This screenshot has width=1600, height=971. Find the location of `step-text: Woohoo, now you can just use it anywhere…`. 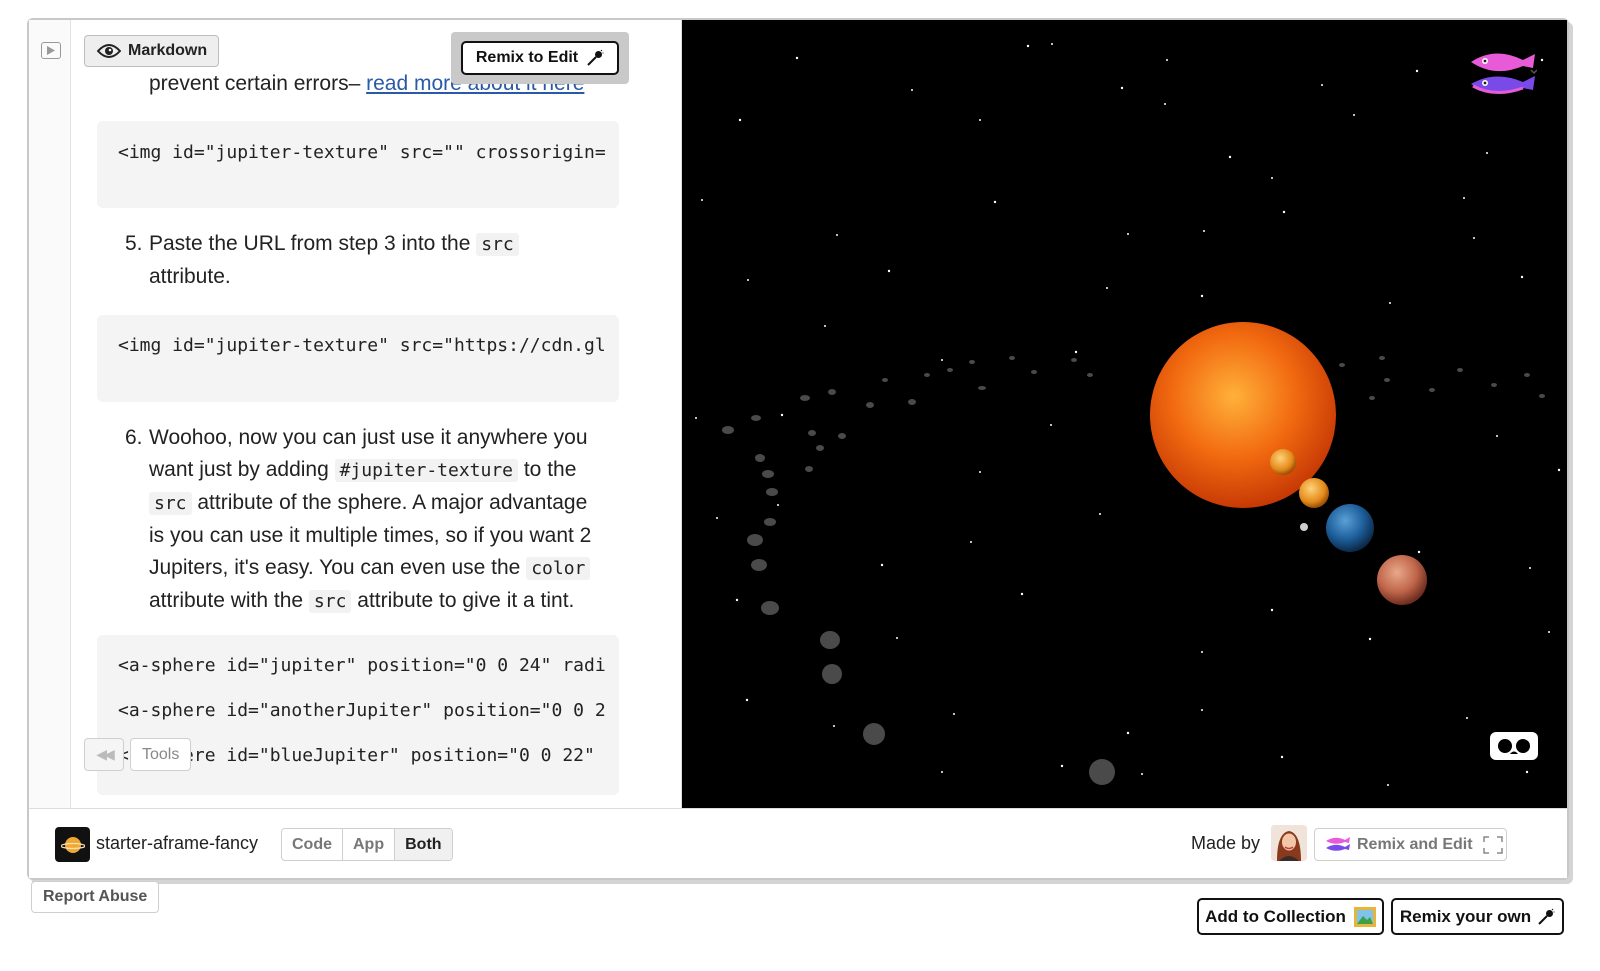

step-text: Woohoo, now you can just use it anywhere… is located at coordinates (368, 437).